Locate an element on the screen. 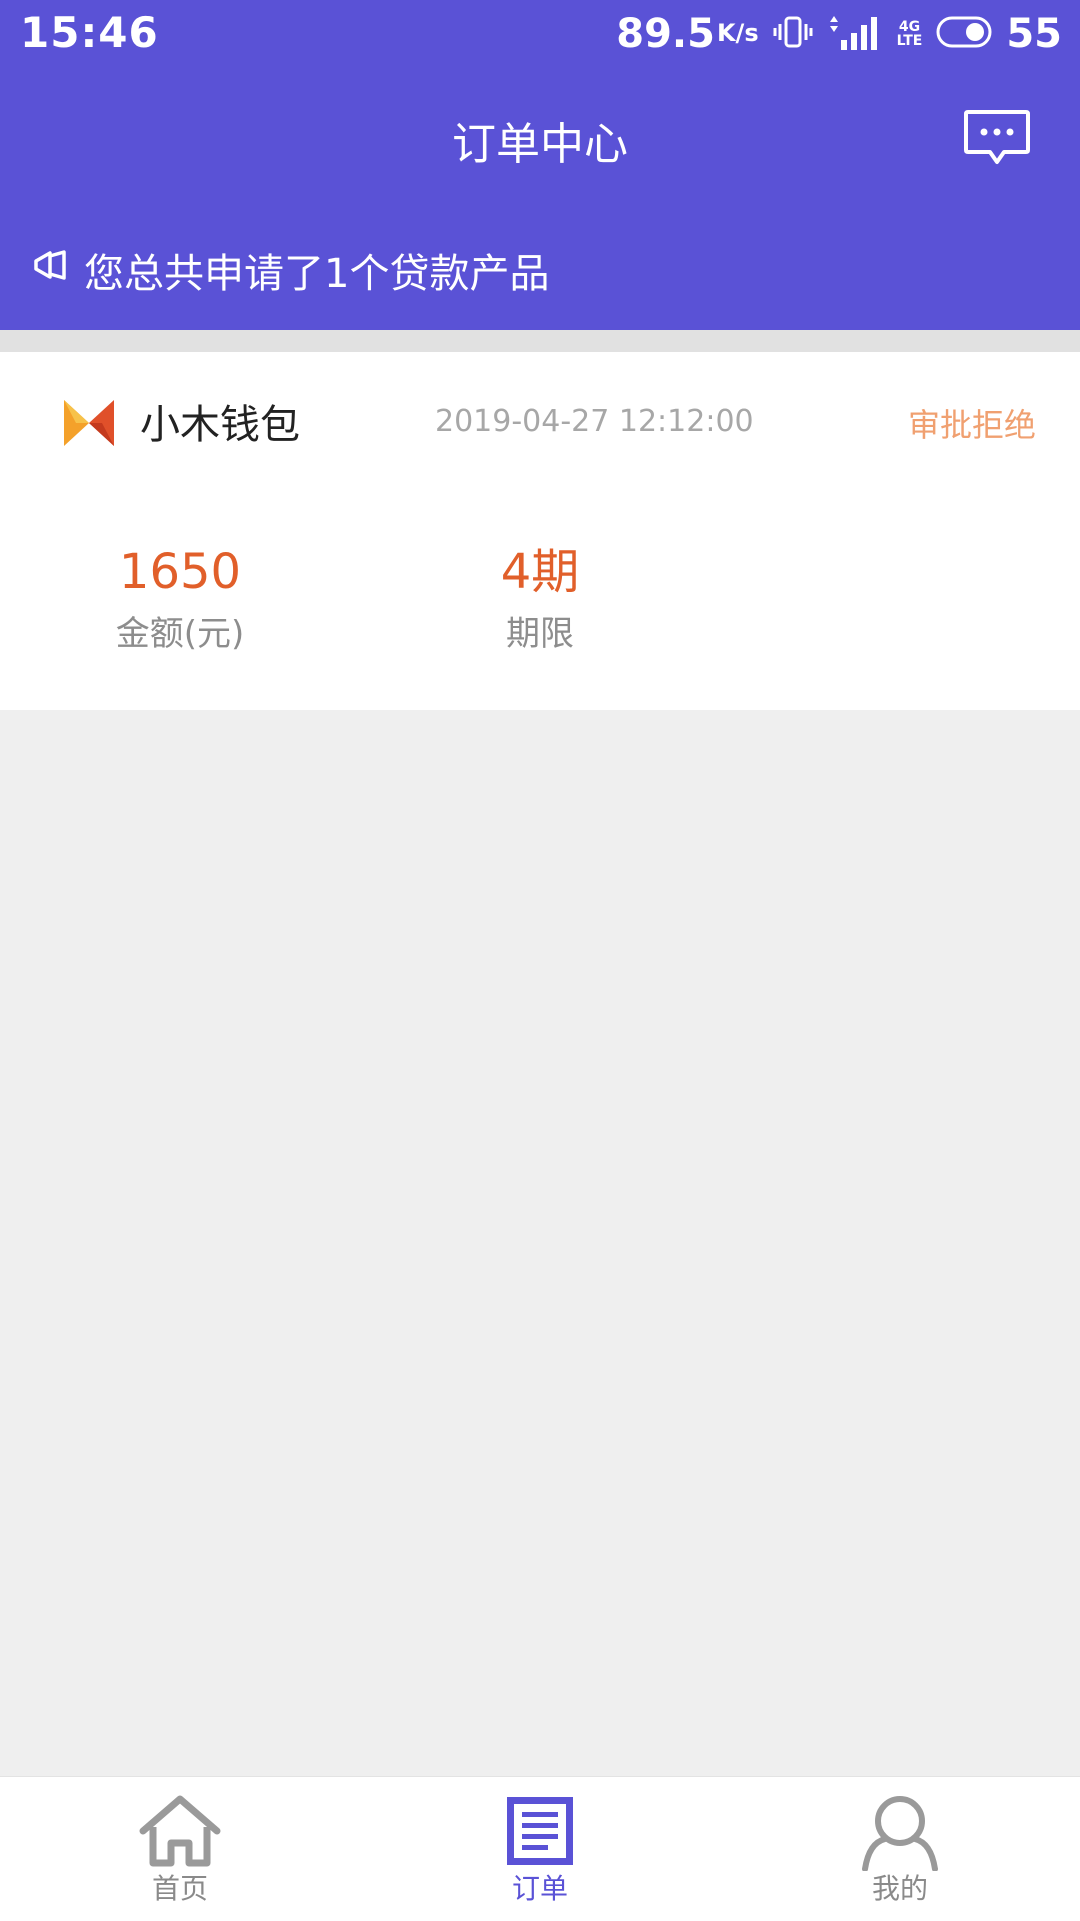 This screenshot has height=1921, width=1080. network-speed: 89.5K/s is located at coordinates (687, 34).